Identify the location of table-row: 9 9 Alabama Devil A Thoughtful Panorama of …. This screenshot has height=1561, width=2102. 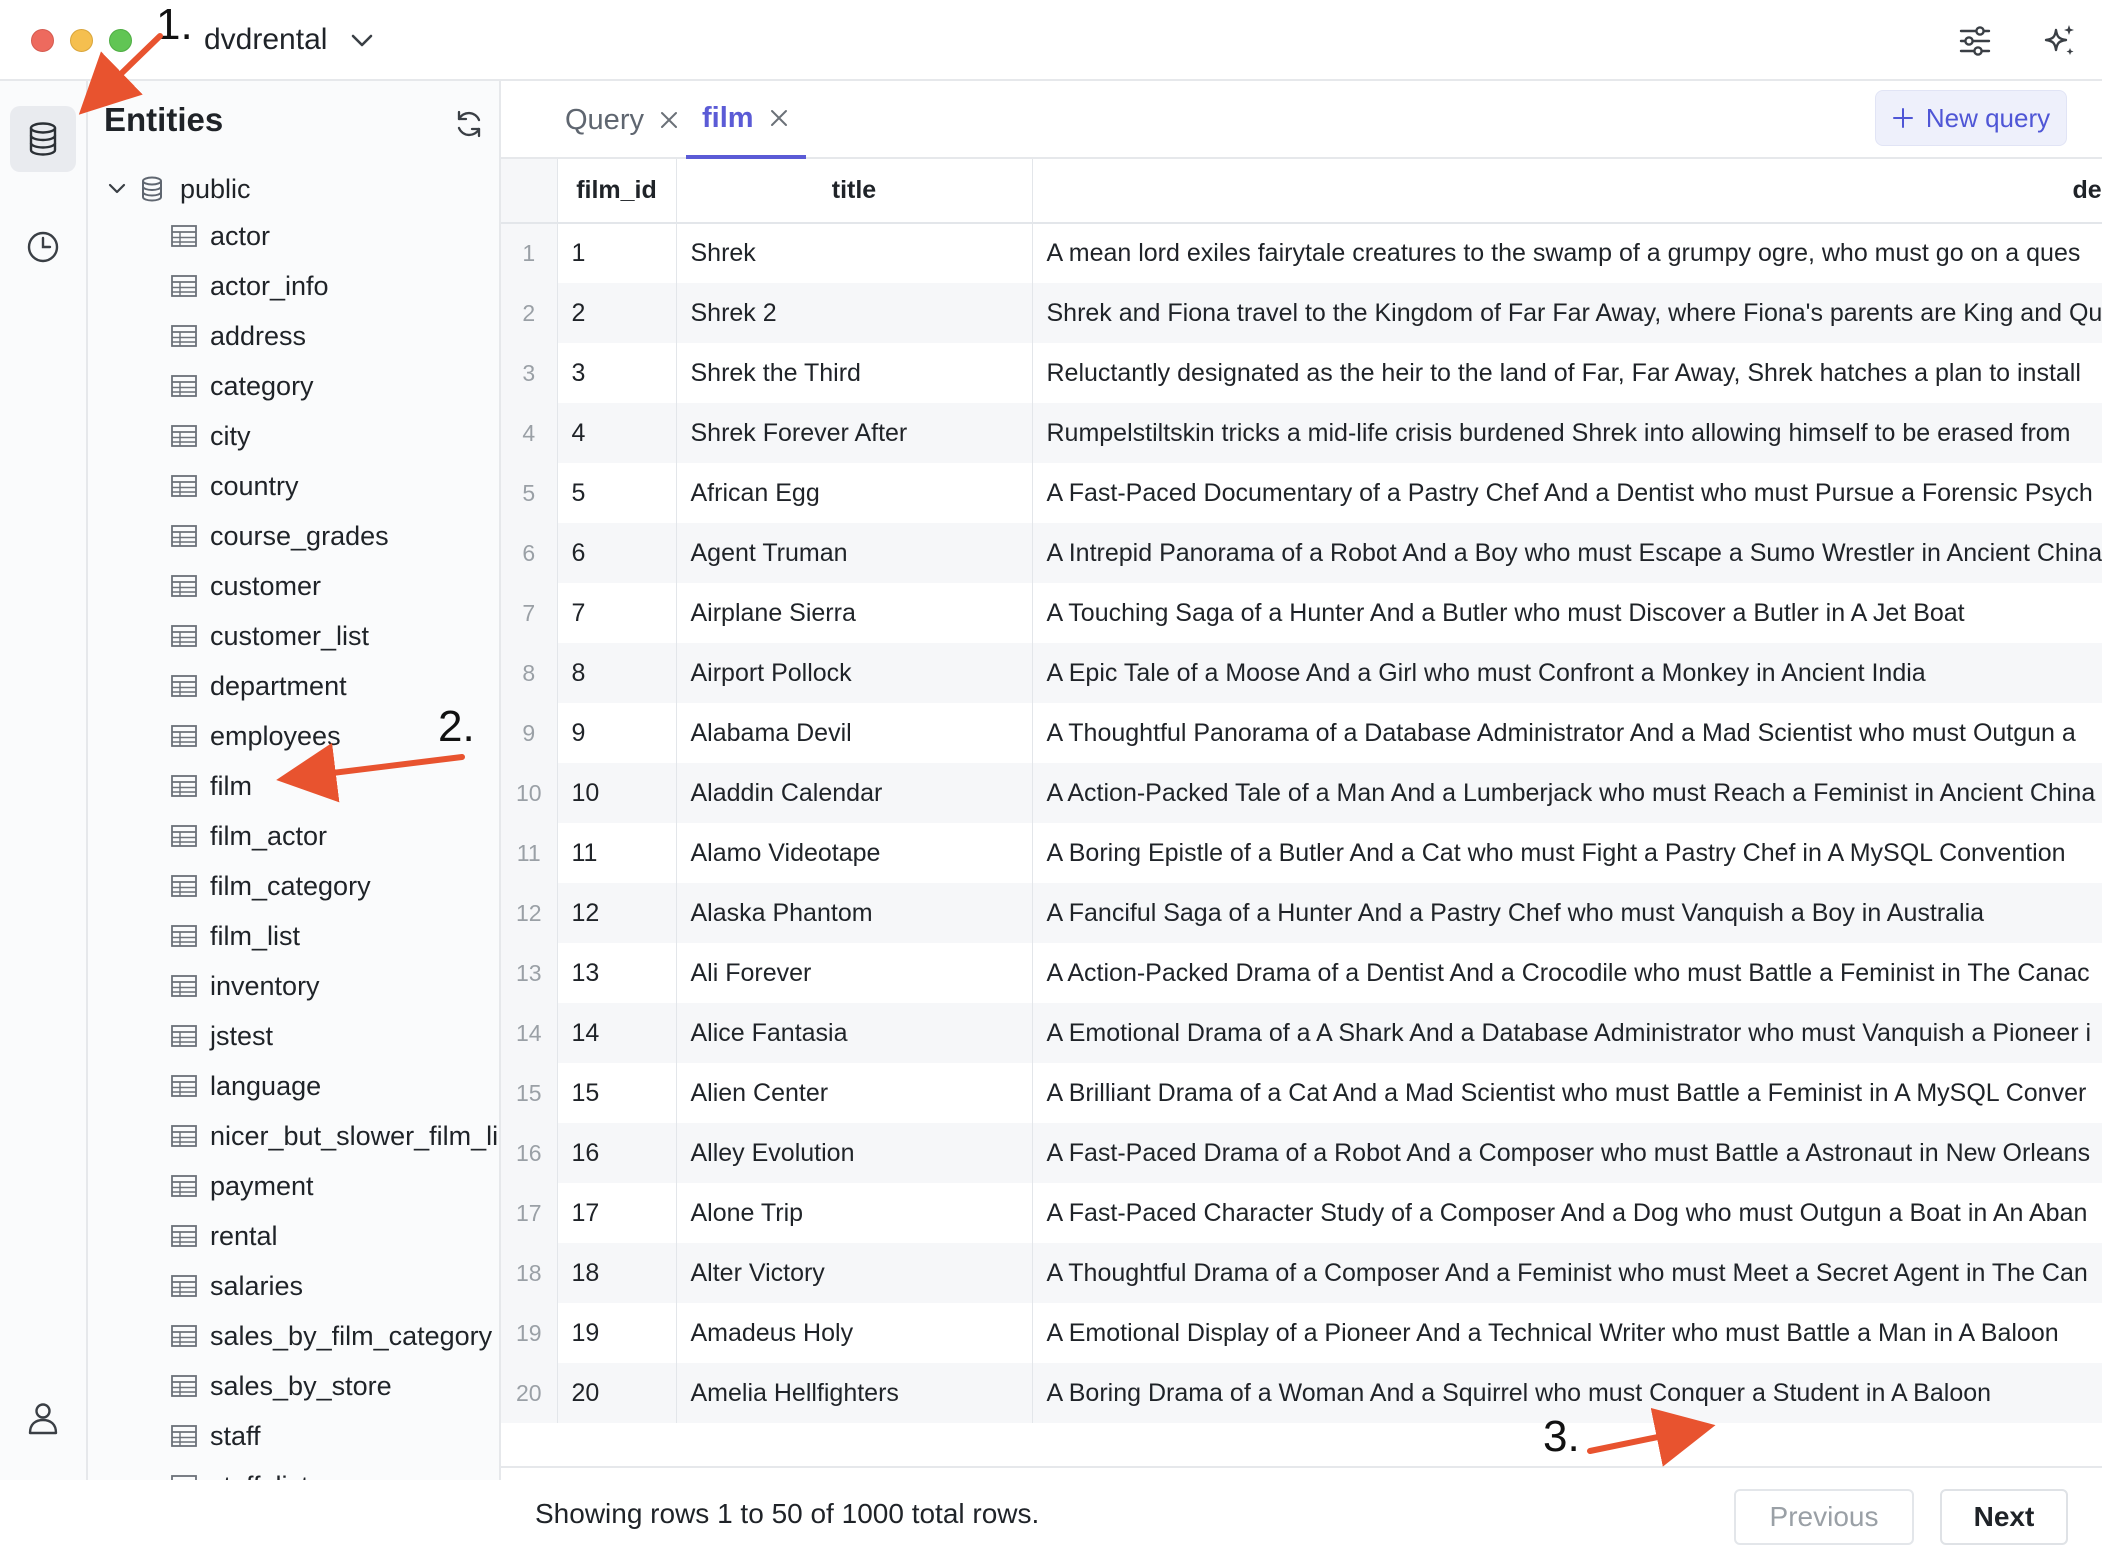
(1301, 733).